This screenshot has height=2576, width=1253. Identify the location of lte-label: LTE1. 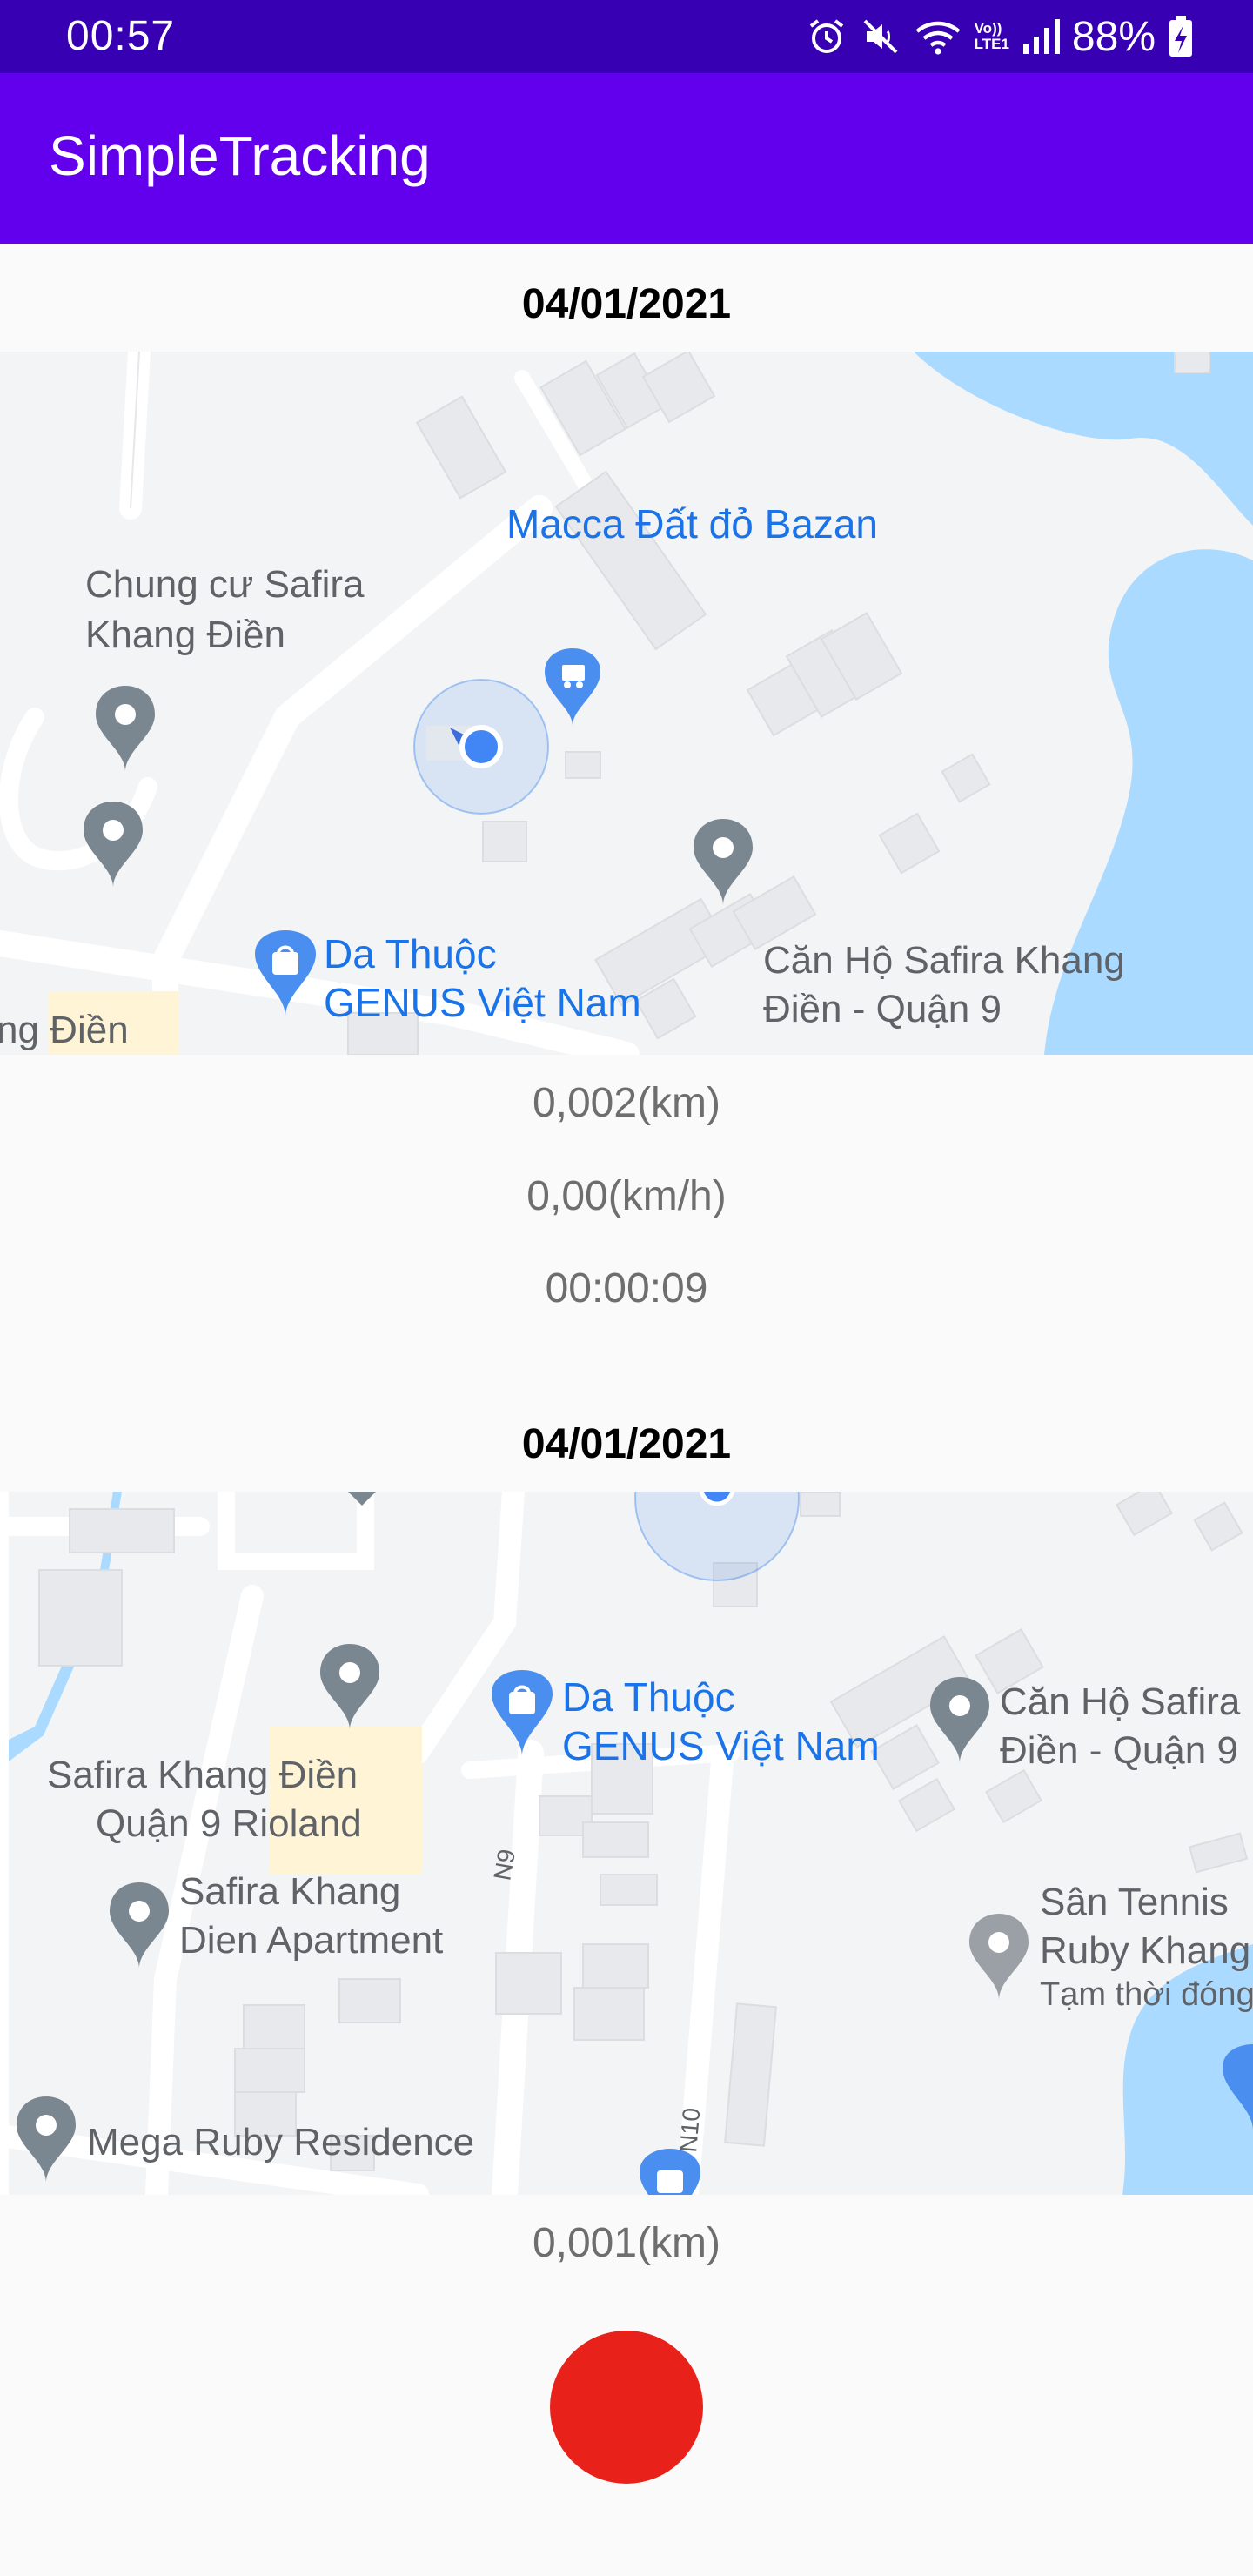
(991, 44).